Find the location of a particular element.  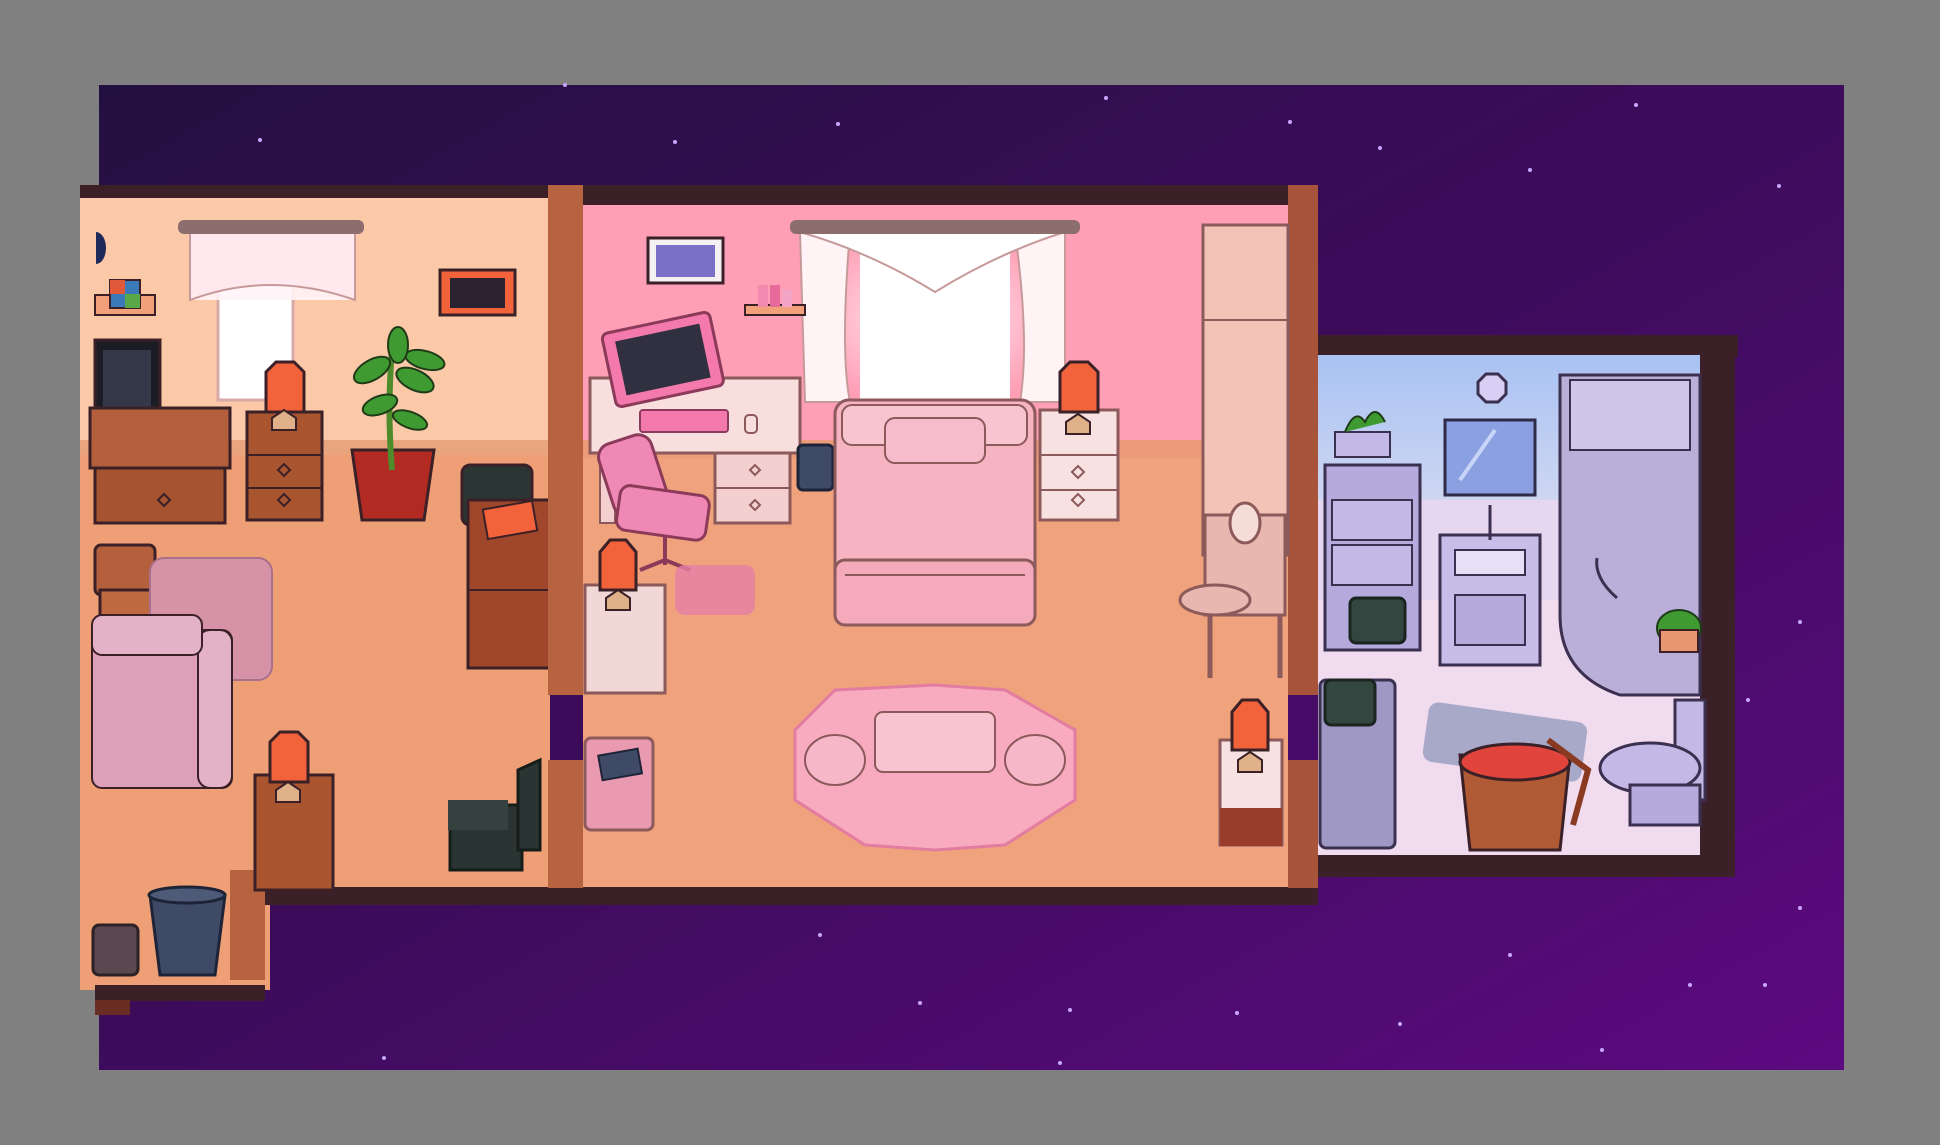

keyboard is located at coordinates (684, 421).